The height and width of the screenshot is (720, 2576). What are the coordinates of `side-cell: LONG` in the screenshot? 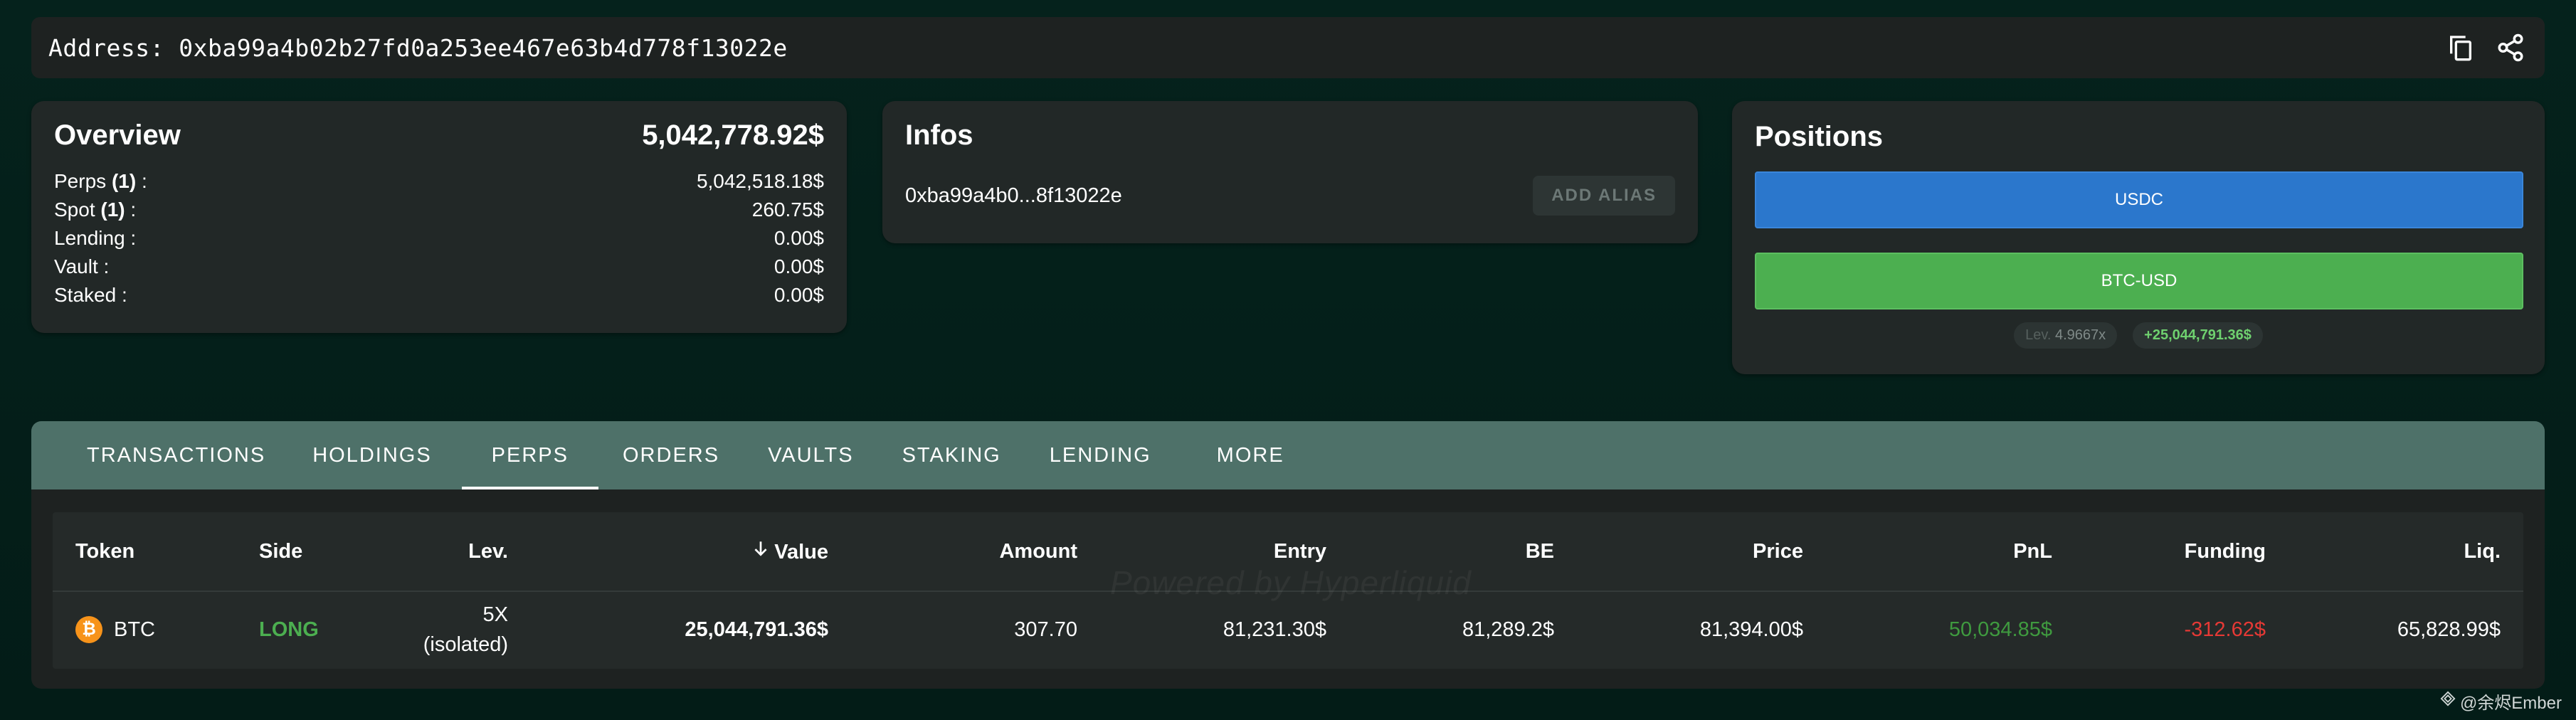 It's located at (289, 629).